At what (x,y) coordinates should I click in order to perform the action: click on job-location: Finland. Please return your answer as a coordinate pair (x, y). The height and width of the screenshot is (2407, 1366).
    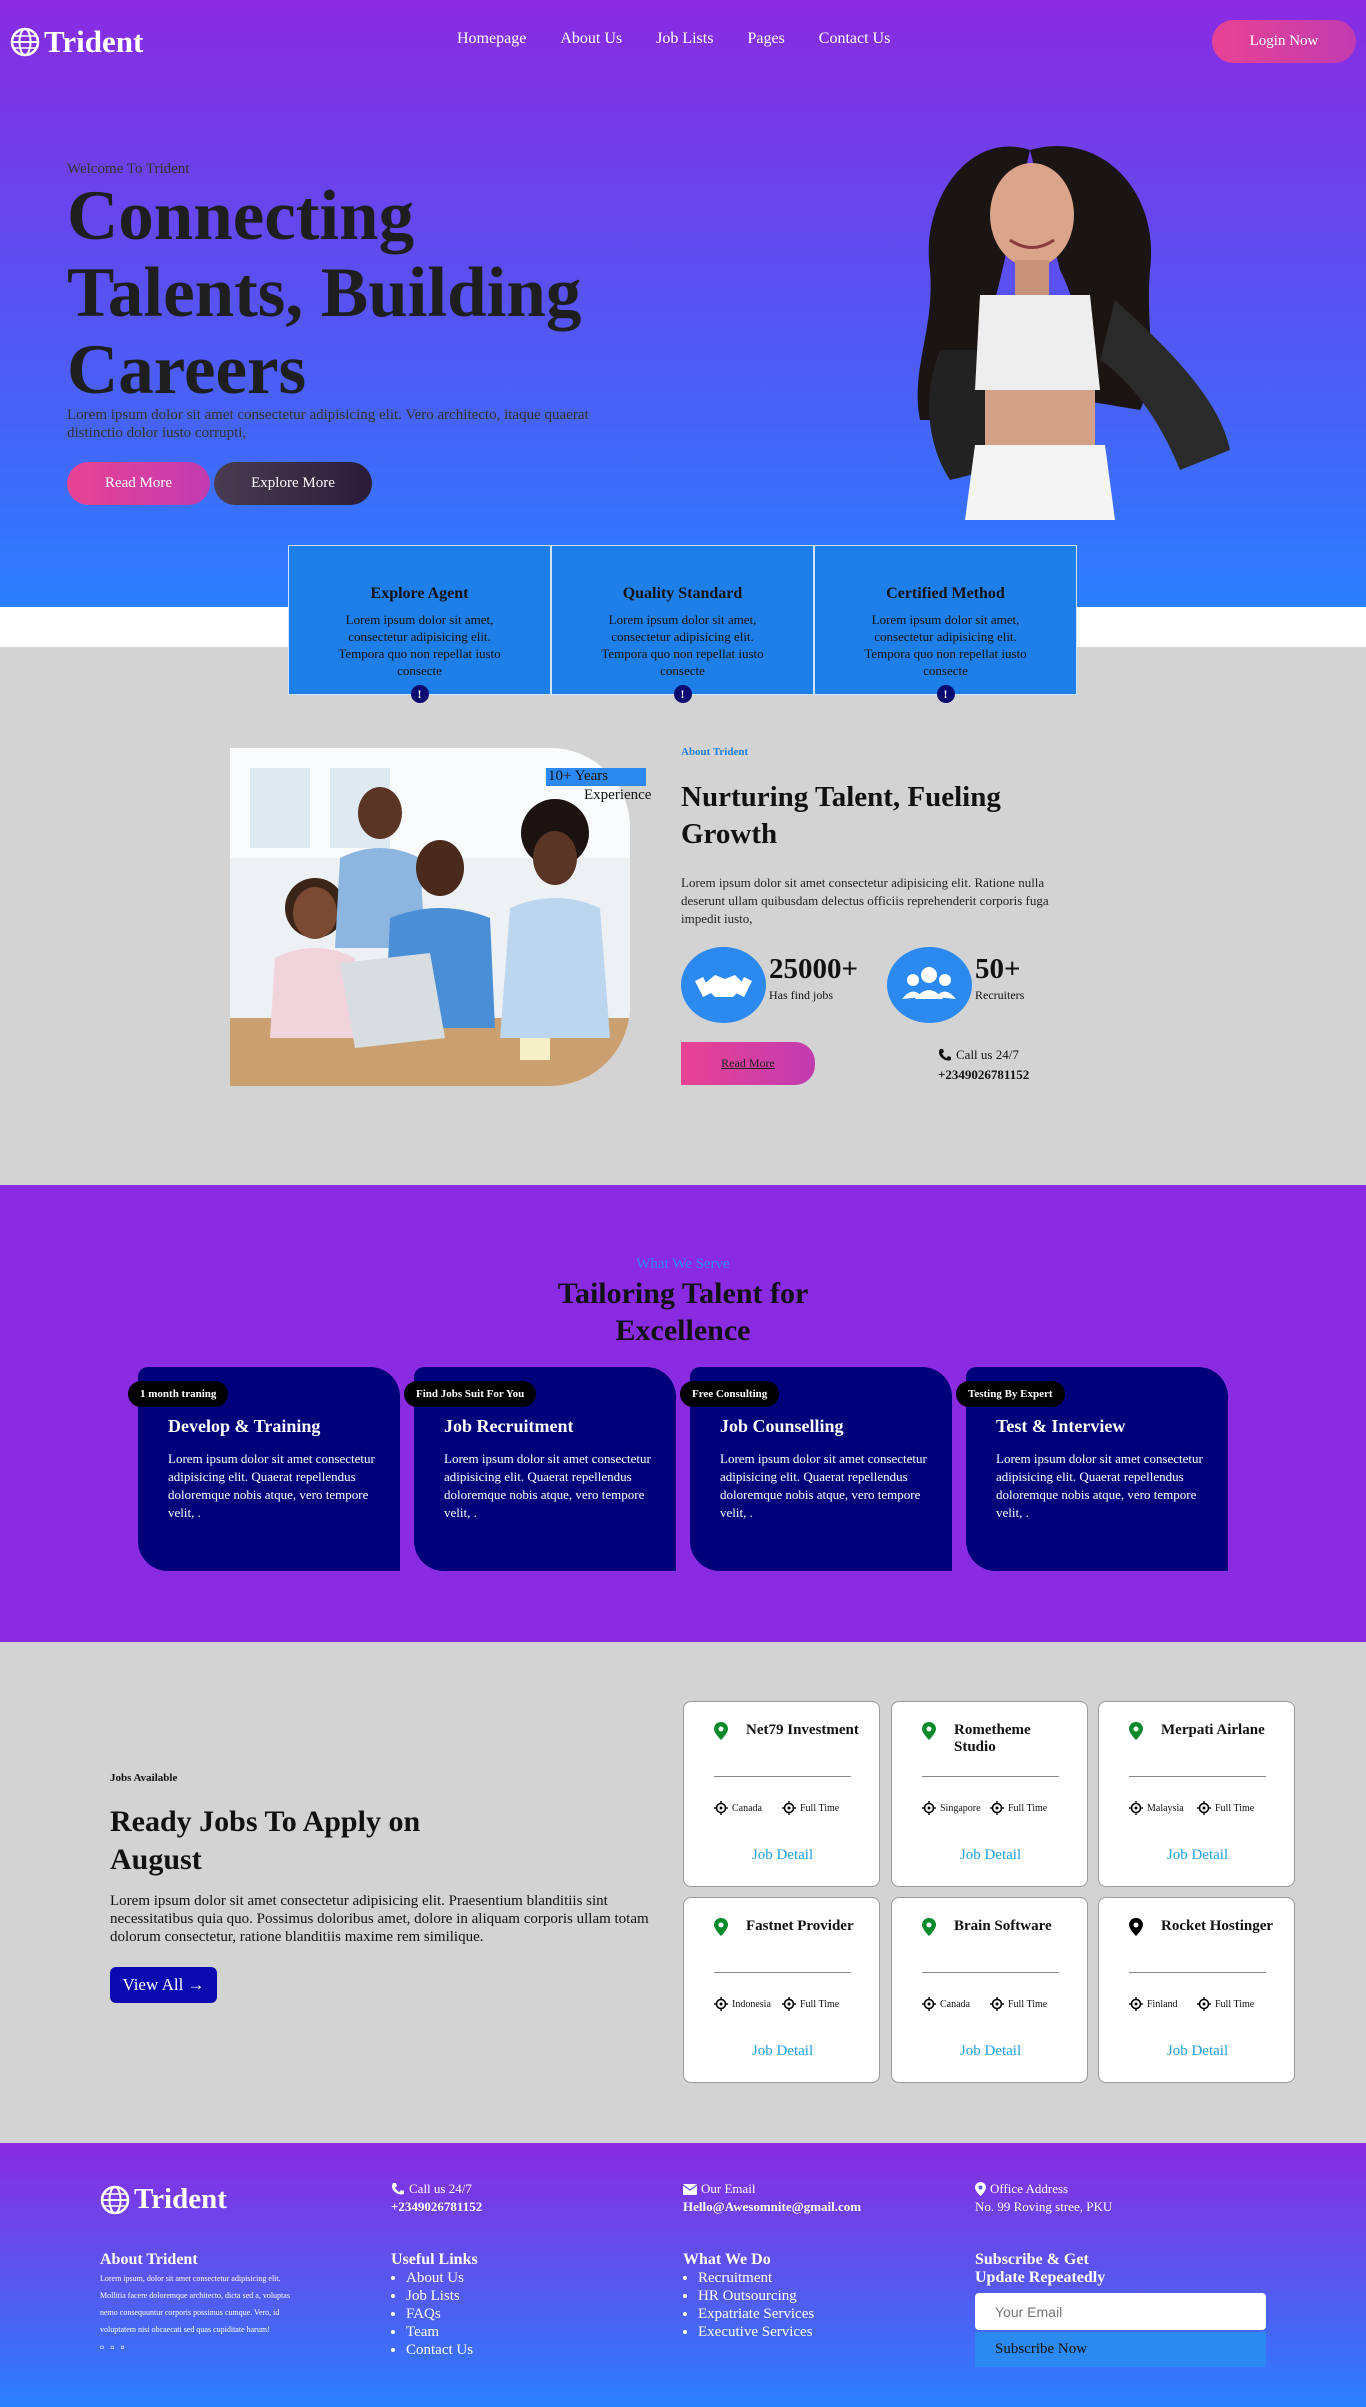
    Looking at the image, I should click on (1153, 2004).